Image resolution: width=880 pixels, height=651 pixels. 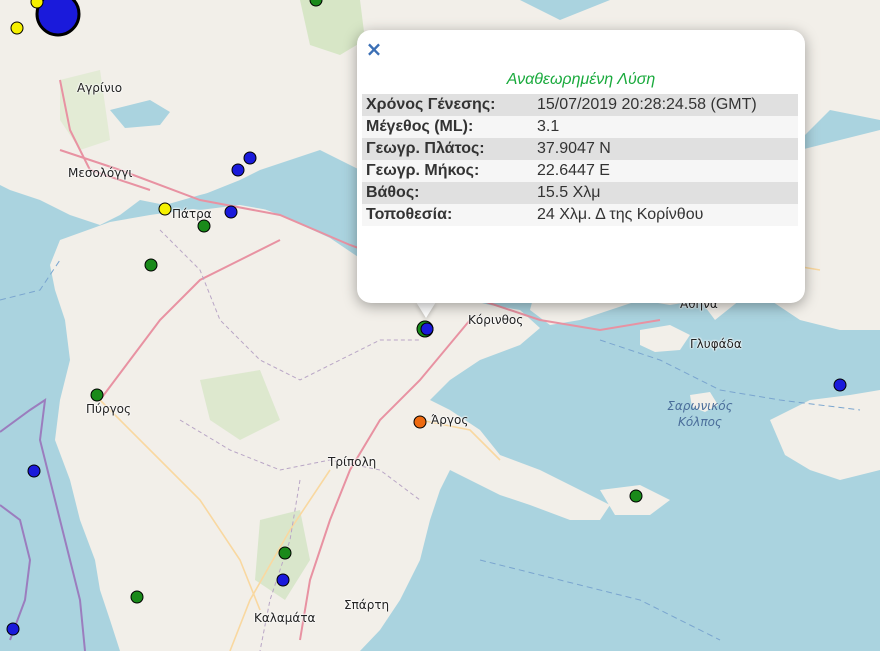 What do you see at coordinates (100, 88) in the screenshot?
I see `place-label-agrinio: Αγρίνιο` at bounding box center [100, 88].